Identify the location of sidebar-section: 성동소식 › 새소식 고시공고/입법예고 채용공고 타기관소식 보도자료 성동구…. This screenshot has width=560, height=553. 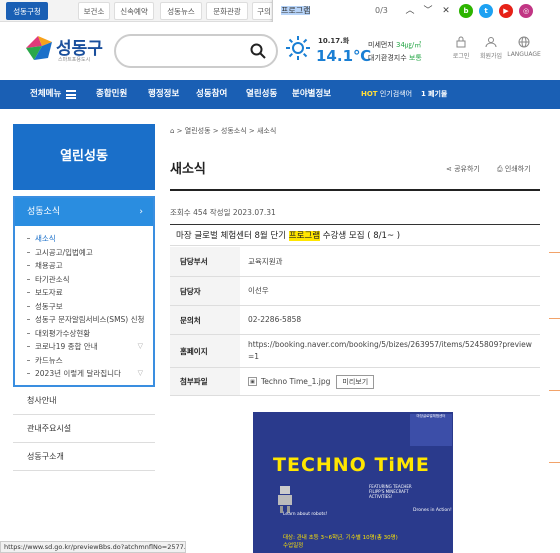
(84, 291).